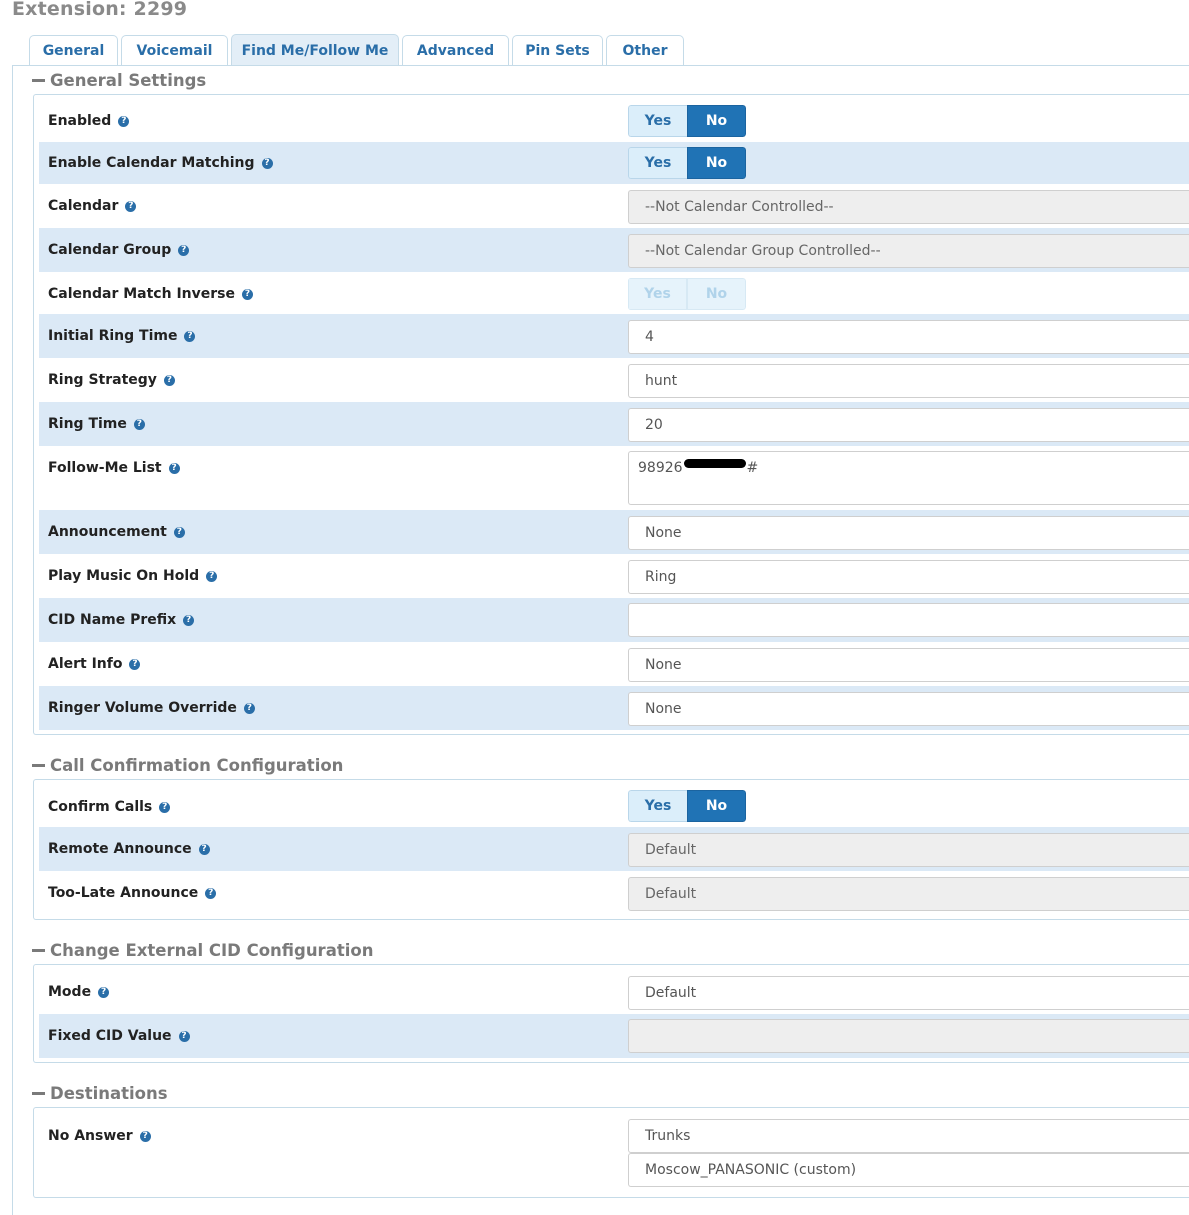 This screenshot has width=1189, height=1215. Describe the element at coordinates (132, 893) in the screenshot. I see `label-too-late-announce: Too-Late Announce ?` at that location.